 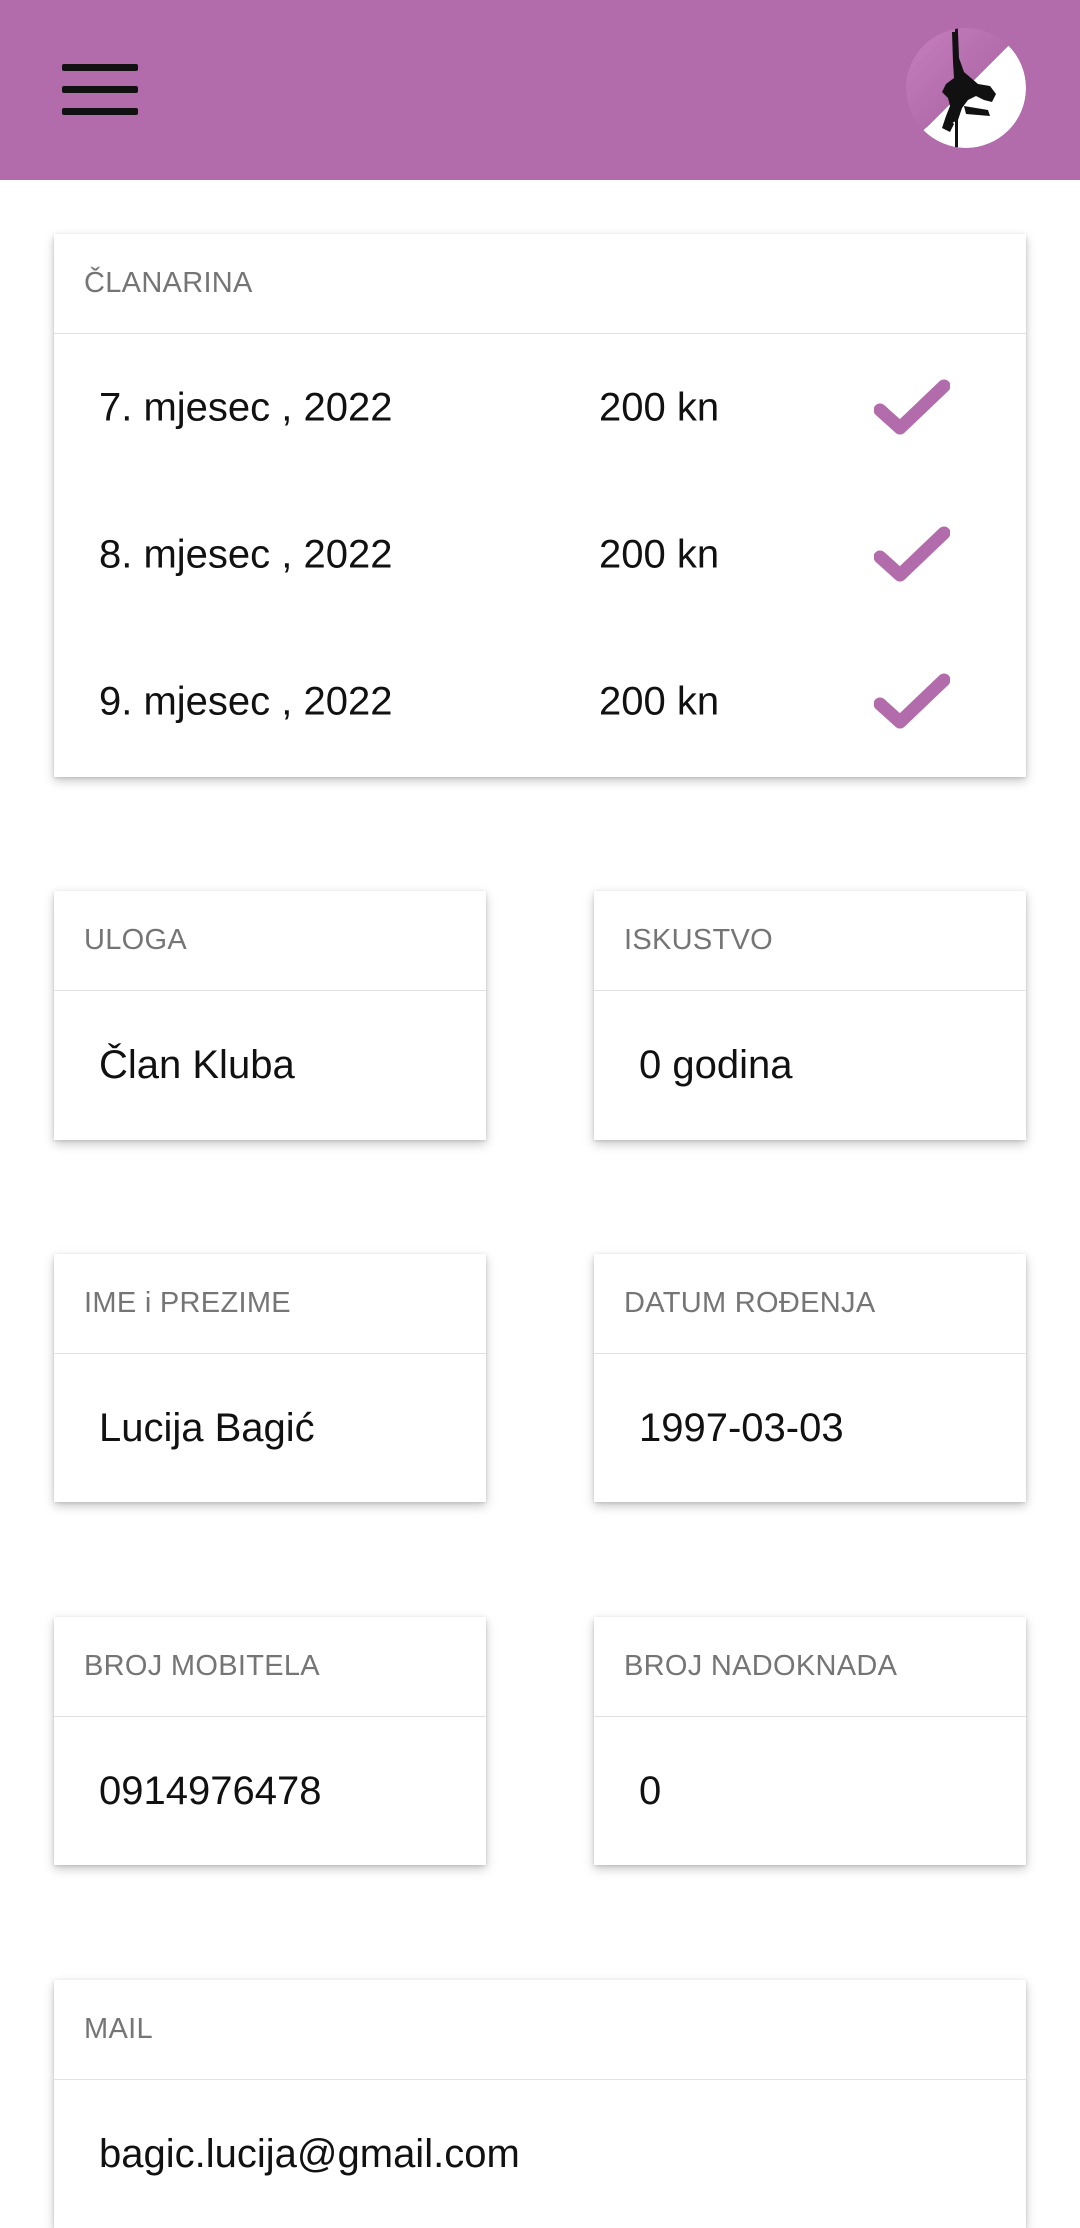 I want to click on fee-month: 7. mjesec , 2022, so click(x=246, y=407).